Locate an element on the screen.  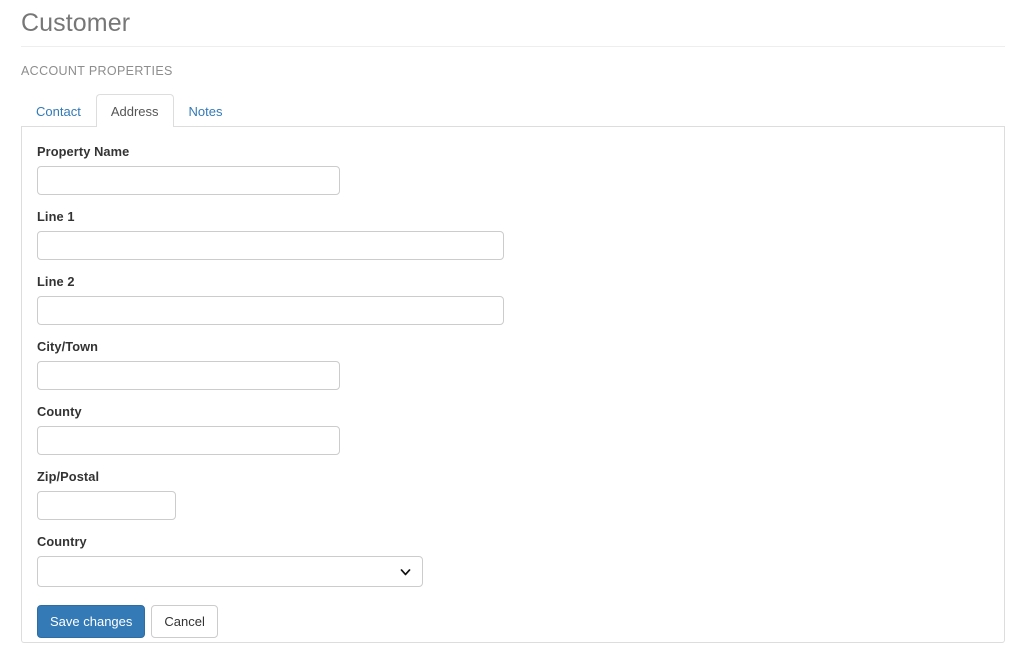
city-town-label: City/Town is located at coordinates (68, 346).